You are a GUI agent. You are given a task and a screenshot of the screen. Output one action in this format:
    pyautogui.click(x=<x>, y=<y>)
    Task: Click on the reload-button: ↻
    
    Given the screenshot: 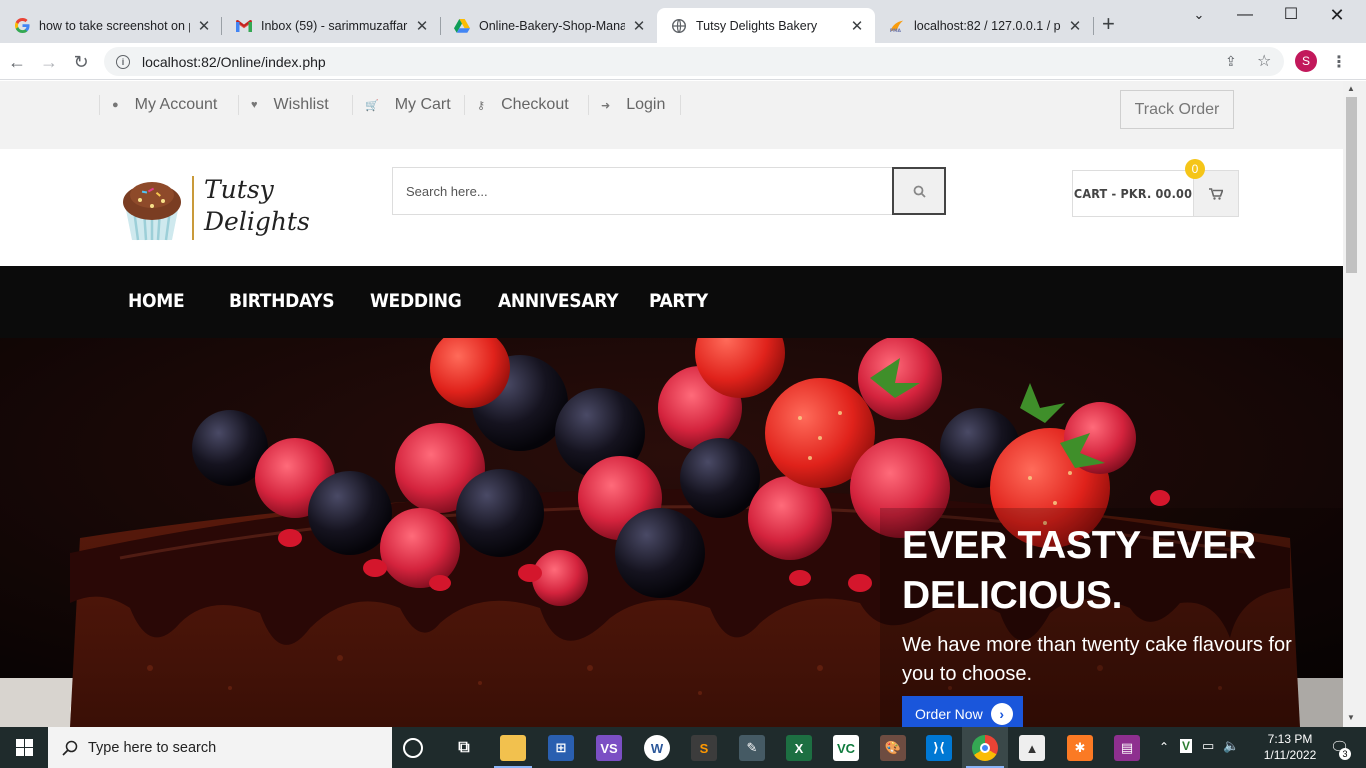 What is the action you would take?
    pyautogui.click(x=81, y=62)
    